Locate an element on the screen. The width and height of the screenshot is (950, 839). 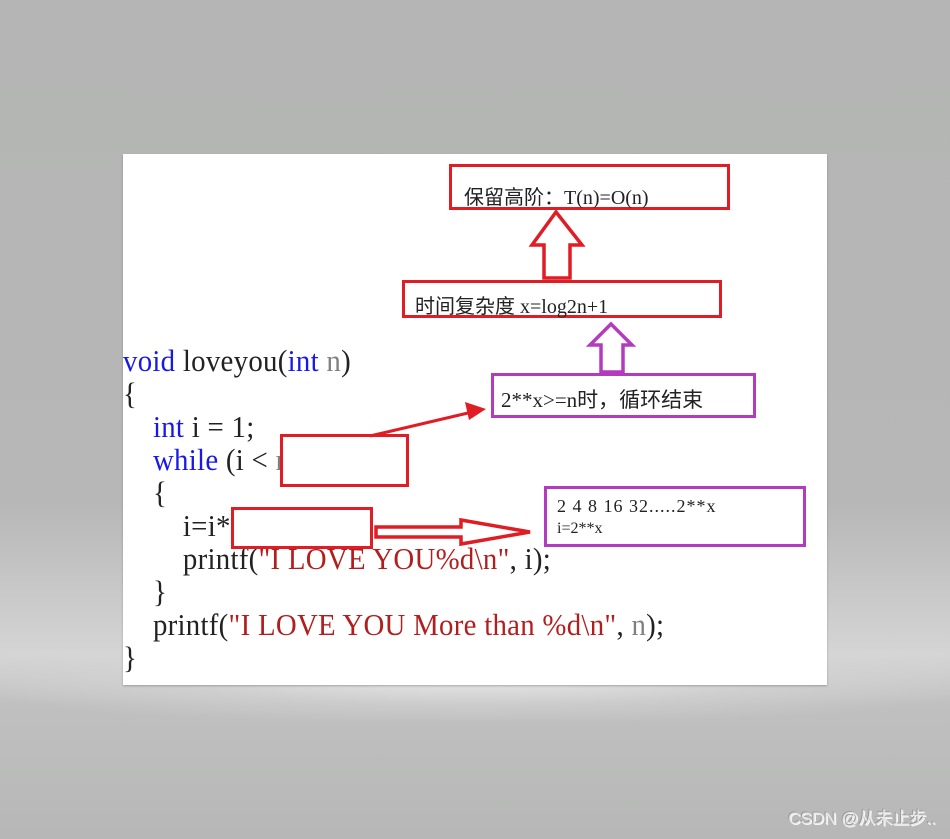
loop-end-condition-box: 2**x>=n时，循环结束 is located at coordinates (623, 395).